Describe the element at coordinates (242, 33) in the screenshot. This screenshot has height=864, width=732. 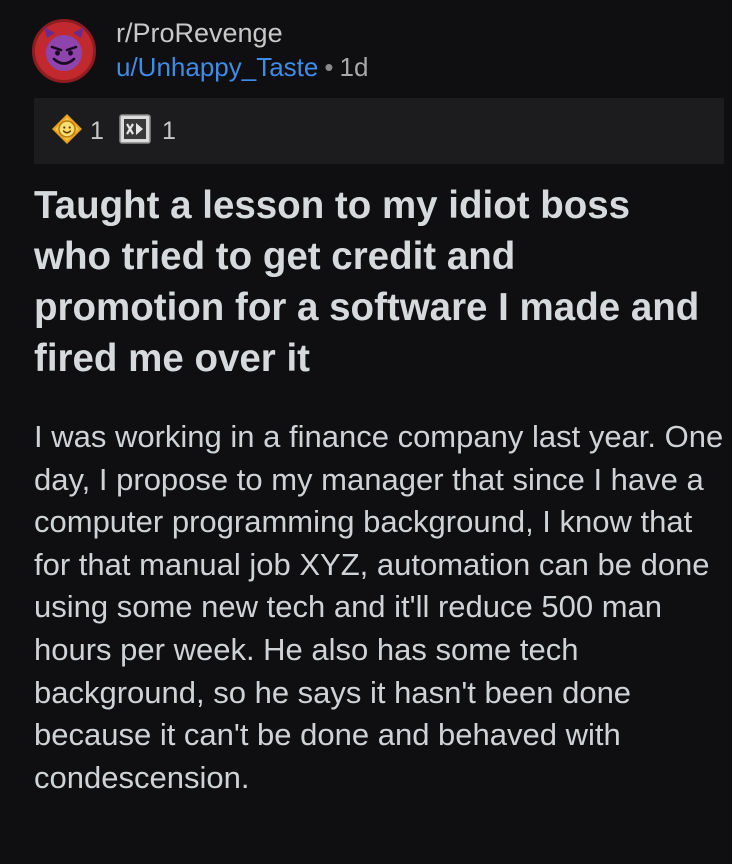
I see `subreddit-name: r/ProRevenge` at that location.